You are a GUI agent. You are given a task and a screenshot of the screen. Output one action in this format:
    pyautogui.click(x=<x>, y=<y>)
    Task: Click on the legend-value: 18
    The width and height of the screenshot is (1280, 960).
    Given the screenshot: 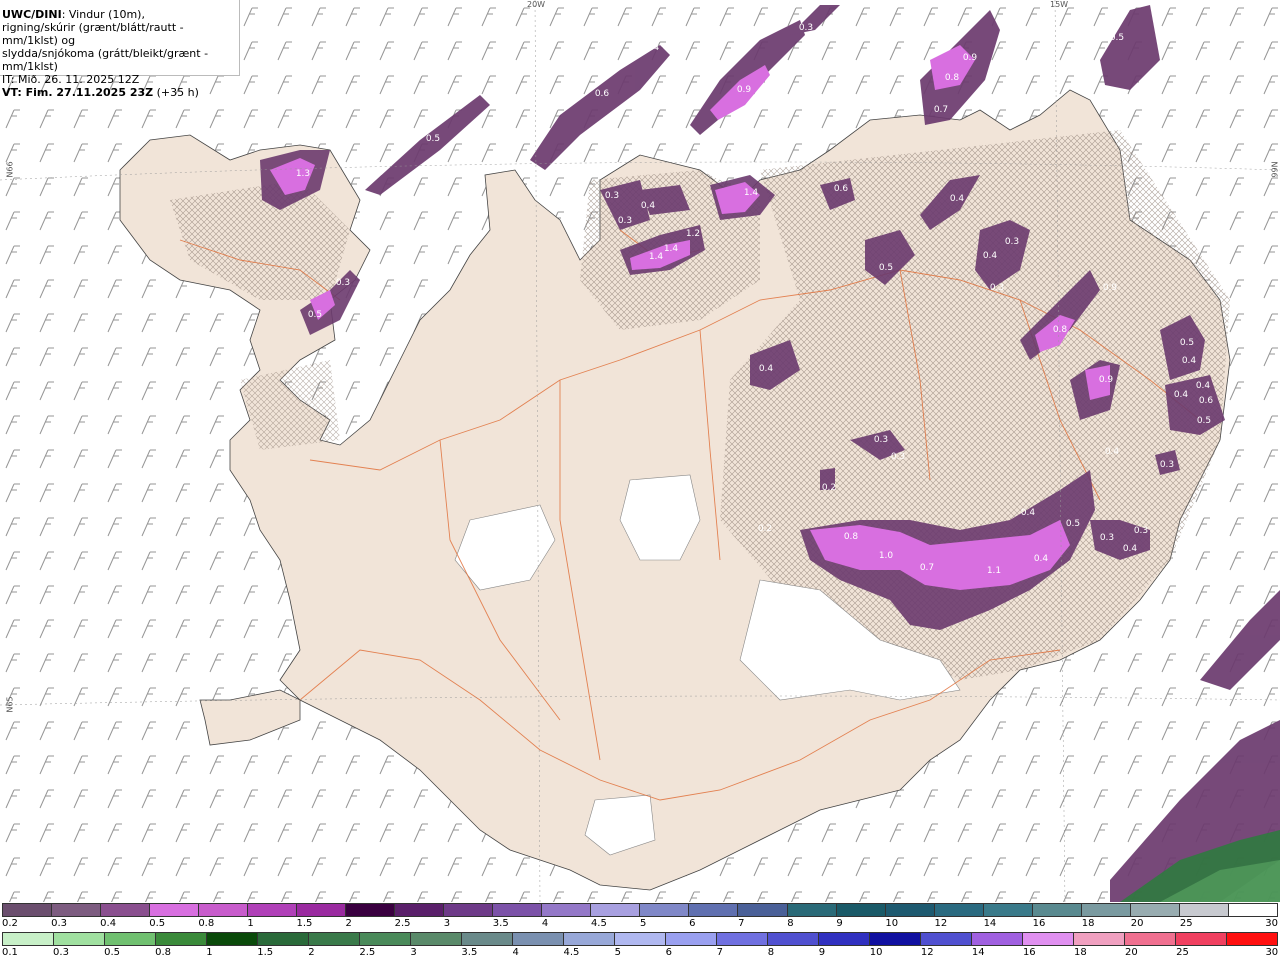 What is the action you would take?
    pyautogui.click(x=1080, y=952)
    